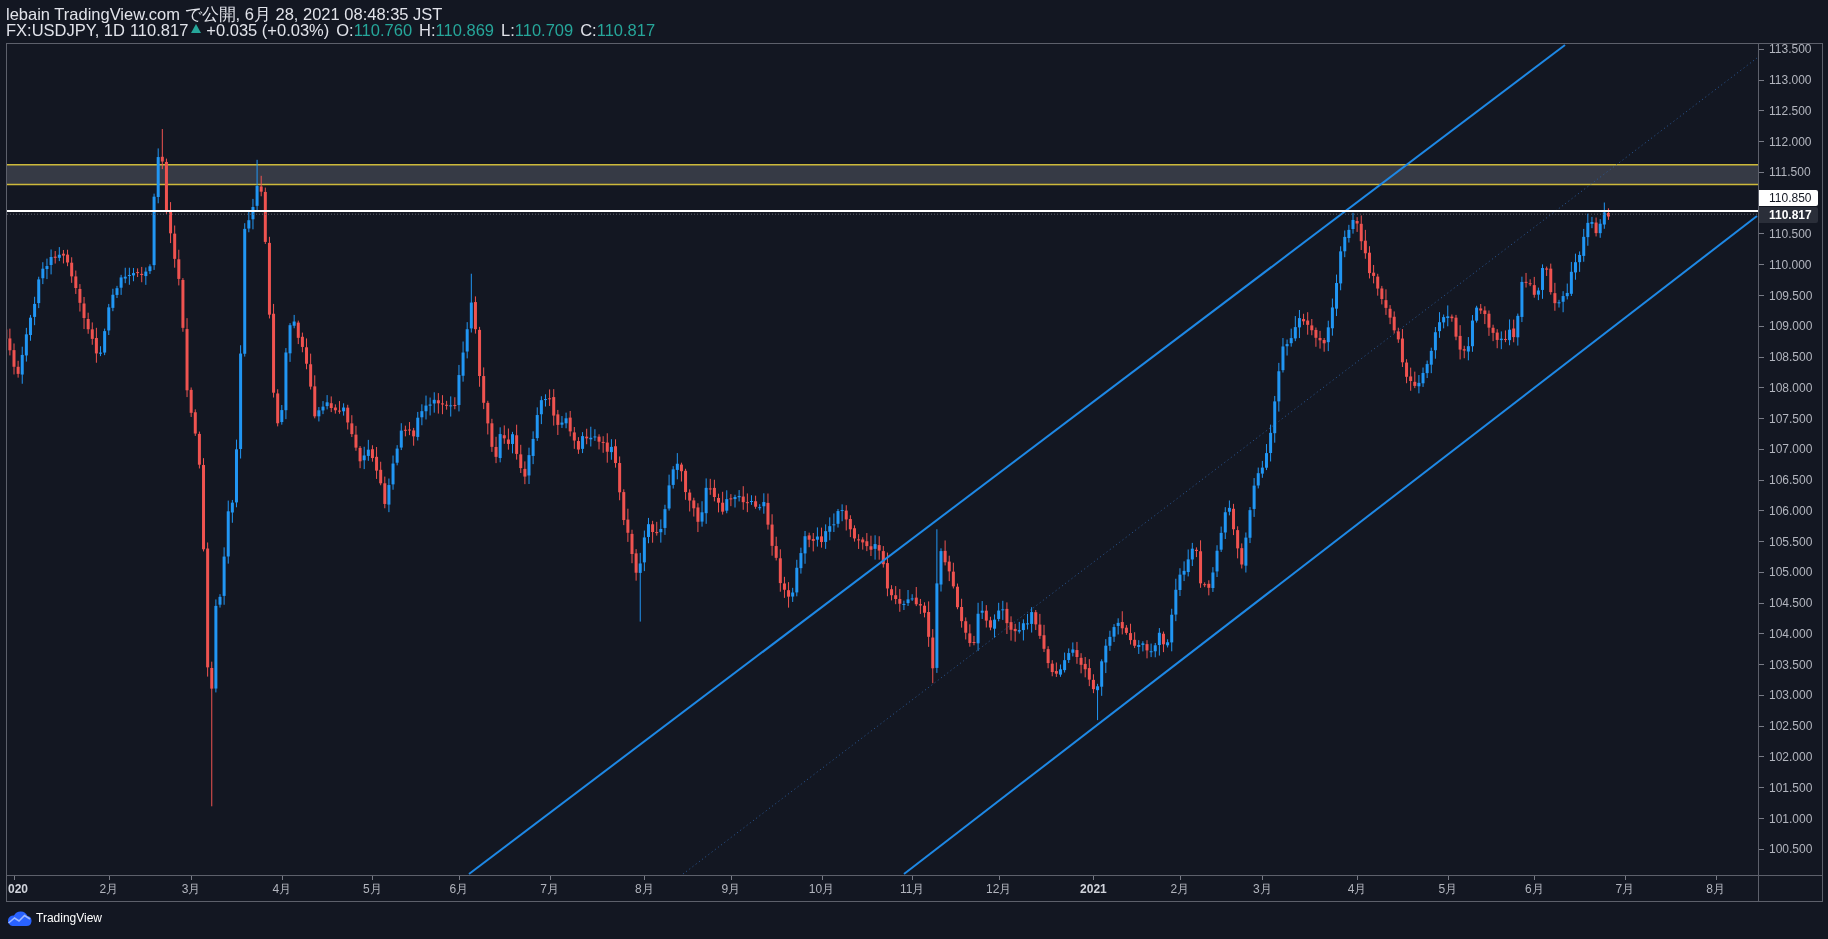 The image size is (1828, 939). I want to click on last-price-badge: 110.817, so click(1788, 215).